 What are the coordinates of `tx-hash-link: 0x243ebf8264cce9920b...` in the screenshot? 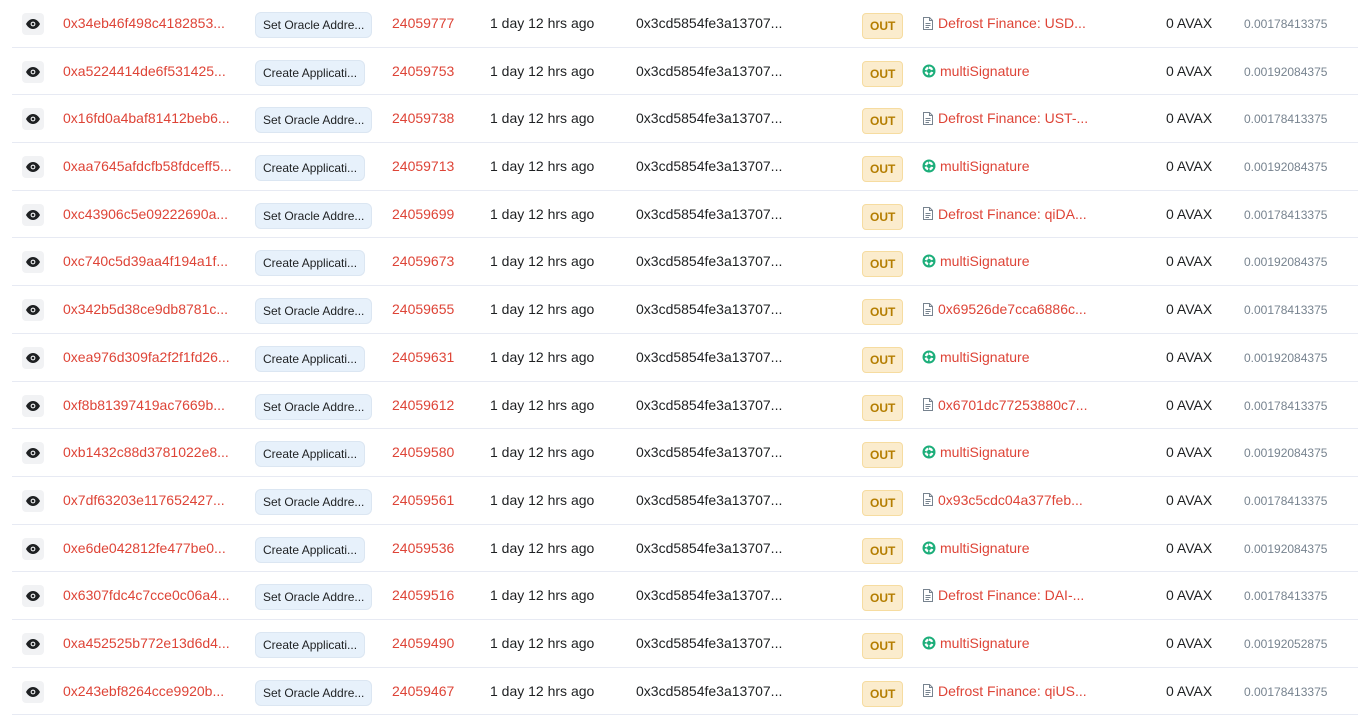 It's located at (151, 691).